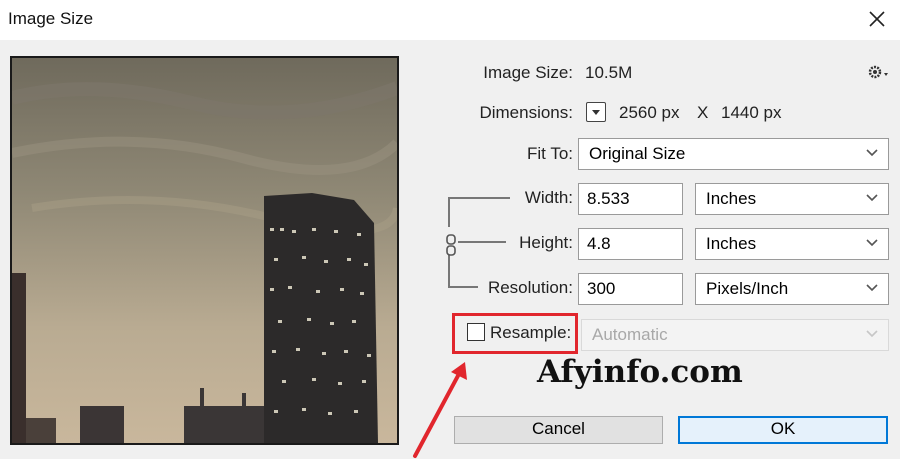 The height and width of the screenshot is (459, 900). I want to click on height-unit-value: Inches, so click(731, 243).